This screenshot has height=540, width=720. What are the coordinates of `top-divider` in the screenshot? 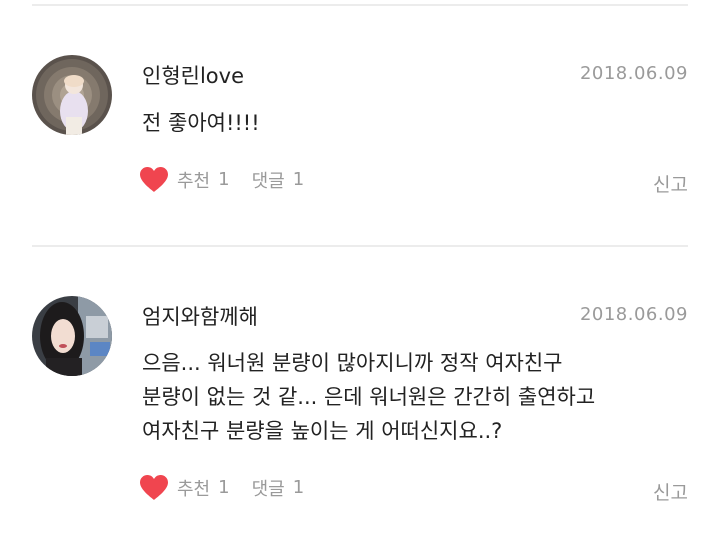 It's located at (360, 5).